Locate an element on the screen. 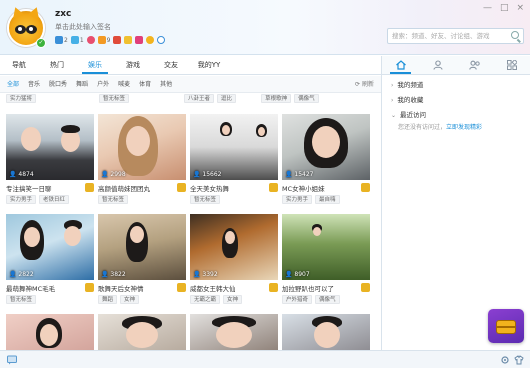 Image resolution: width=530 pixels, height=368 pixels. tag: 草根歌神 is located at coordinates (276, 98).